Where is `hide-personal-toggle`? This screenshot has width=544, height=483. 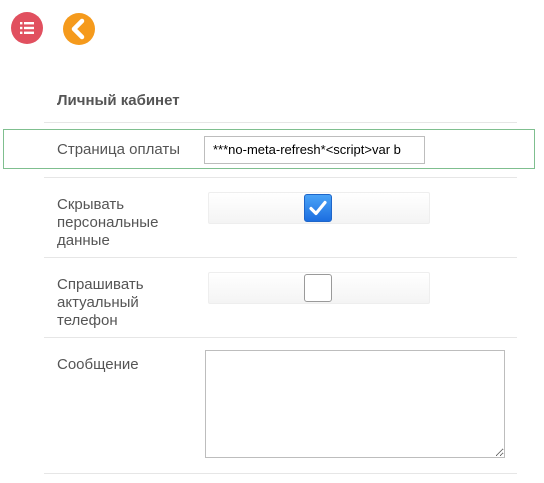
hide-personal-toggle is located at coordinates (319, 208).